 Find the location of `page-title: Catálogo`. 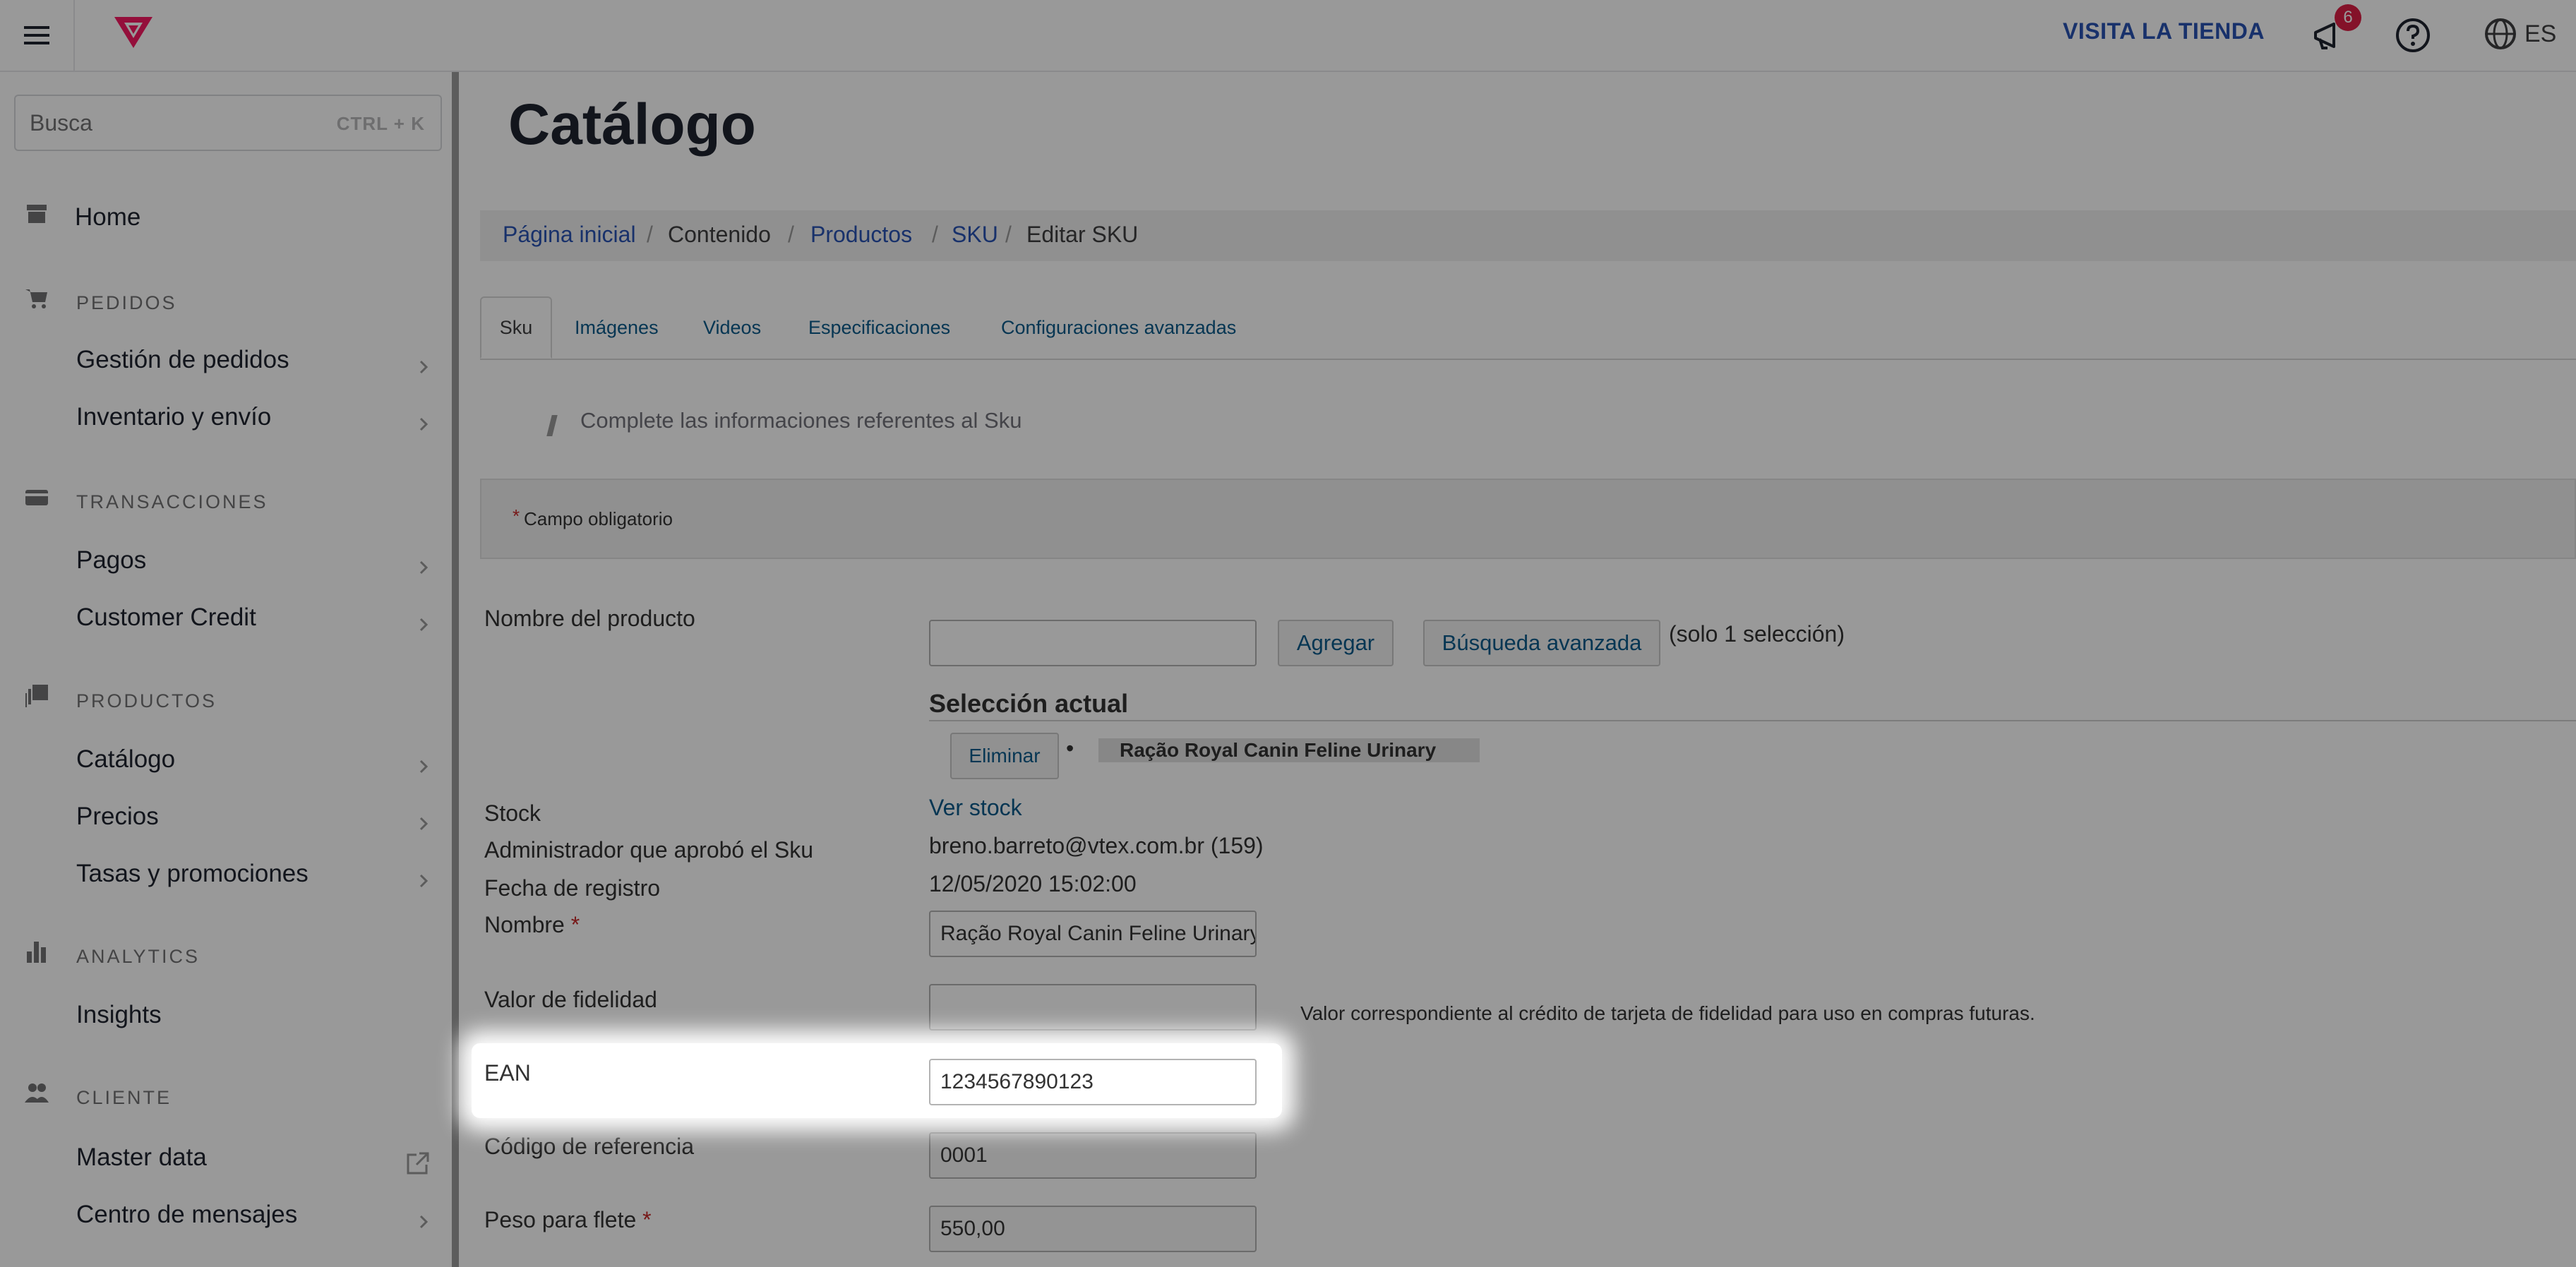

page-title: Catálogo is located at coordinates (632, 124).